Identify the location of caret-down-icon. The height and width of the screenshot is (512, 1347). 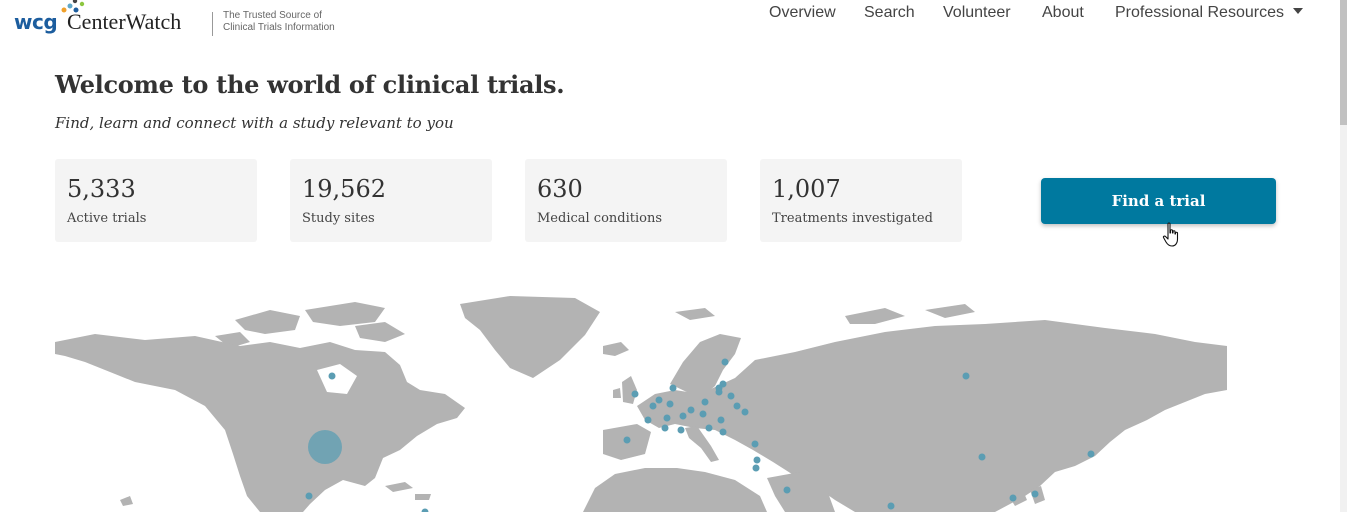
(1297, 11).